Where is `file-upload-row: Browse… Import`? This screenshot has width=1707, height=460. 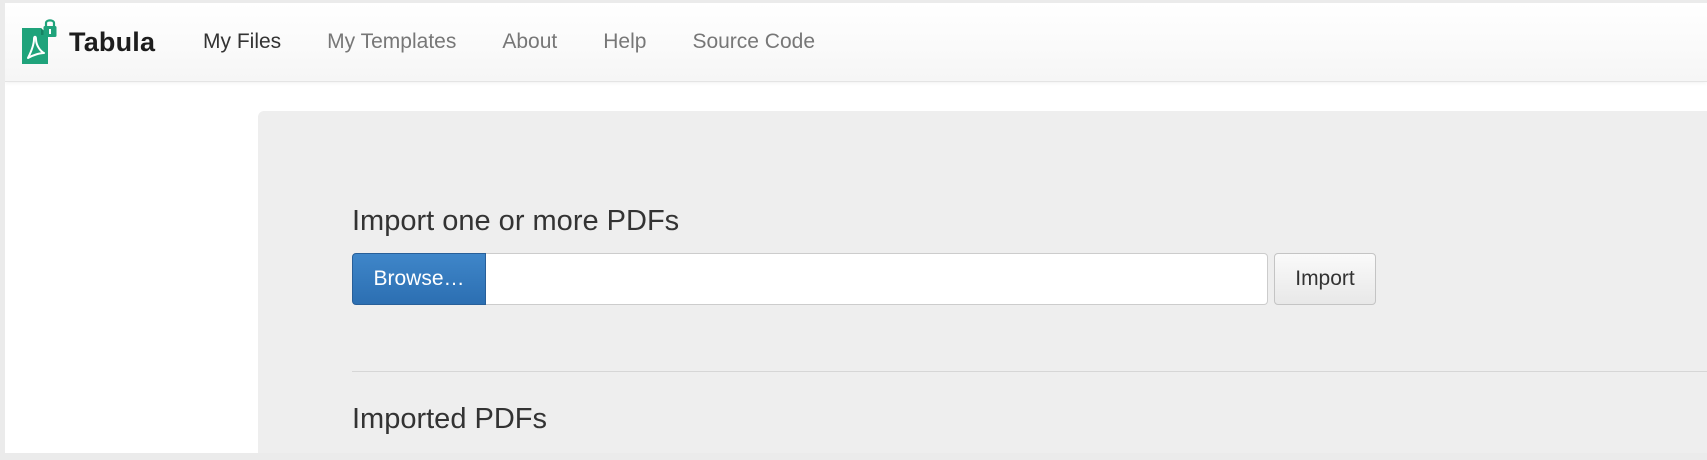 file-upload-row: Browse… Import is located at coordinates (864, 279).